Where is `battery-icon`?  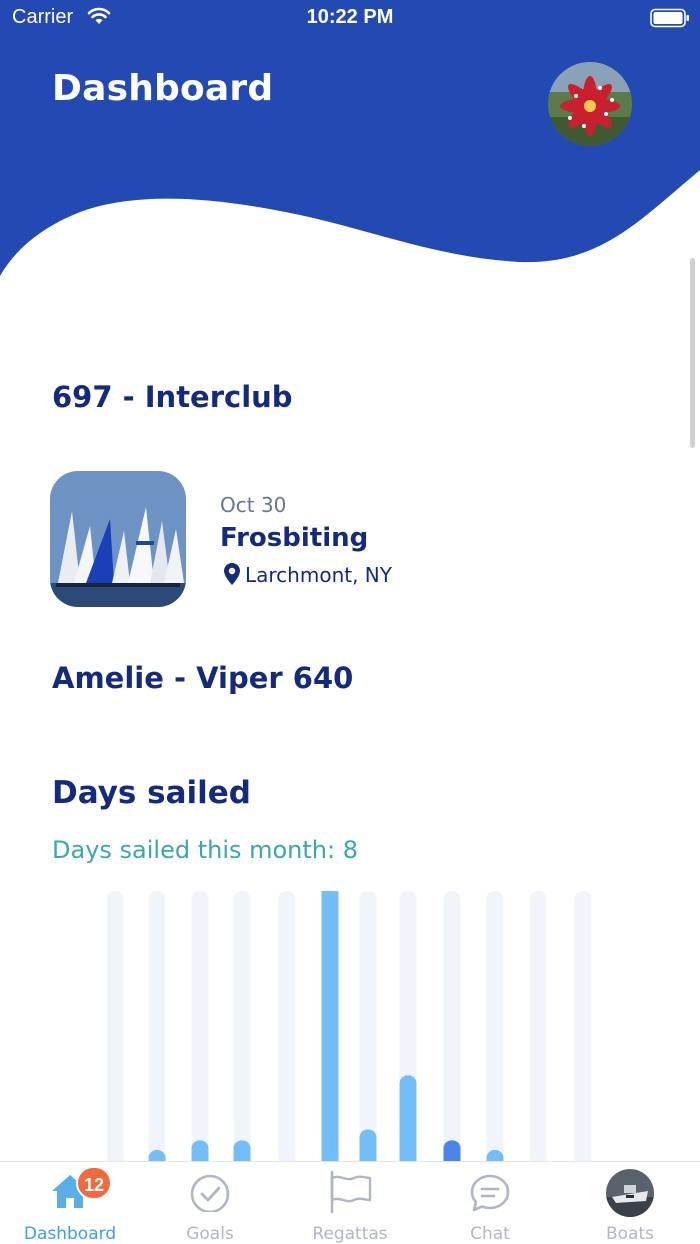
battery-icon is located at coordinates (669, 18).